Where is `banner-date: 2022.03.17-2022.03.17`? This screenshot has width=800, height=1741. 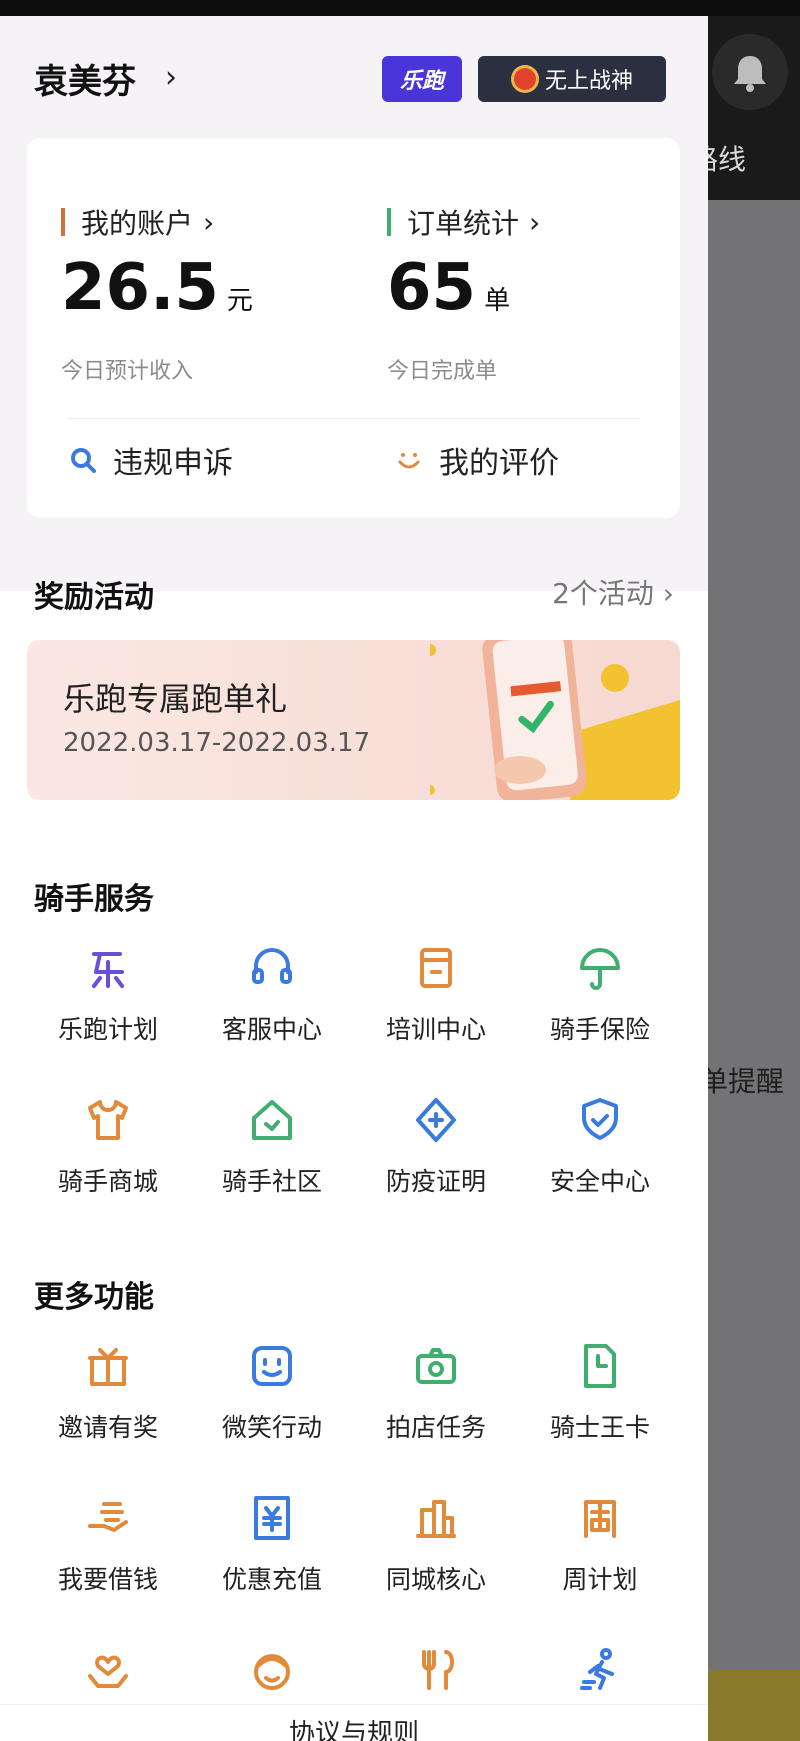
banner-date: 2022.03.17-2022.03.17 is located at coordinates (217, 743).